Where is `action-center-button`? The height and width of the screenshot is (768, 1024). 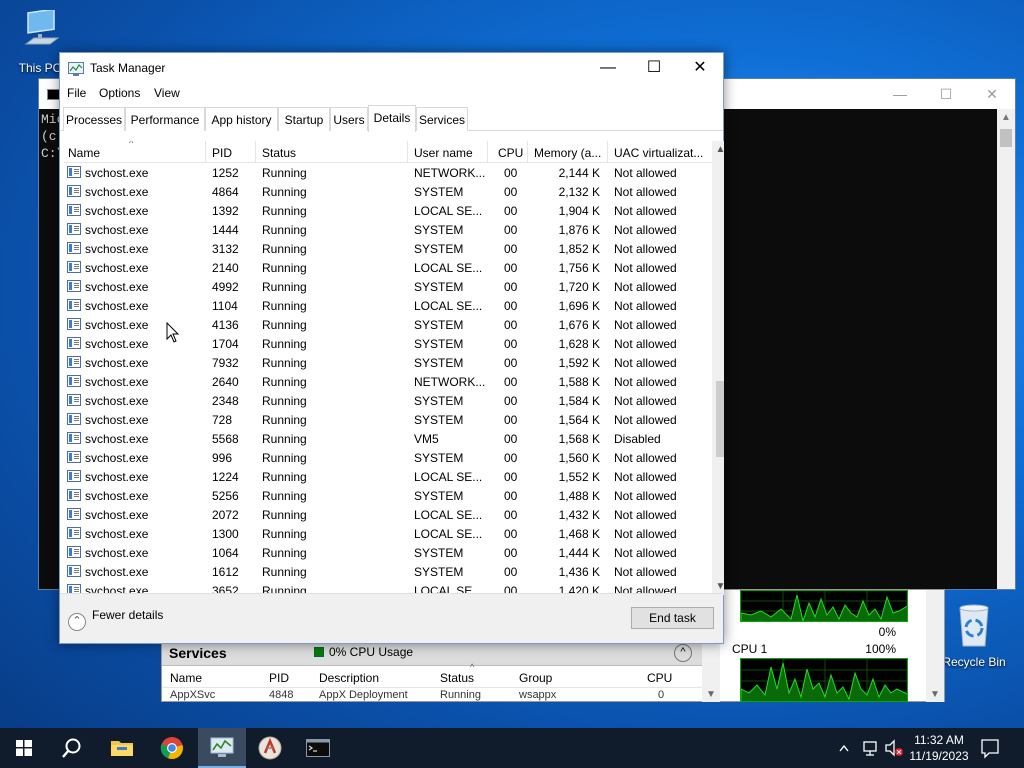
action-center-button is located at coordinates (992, 748).